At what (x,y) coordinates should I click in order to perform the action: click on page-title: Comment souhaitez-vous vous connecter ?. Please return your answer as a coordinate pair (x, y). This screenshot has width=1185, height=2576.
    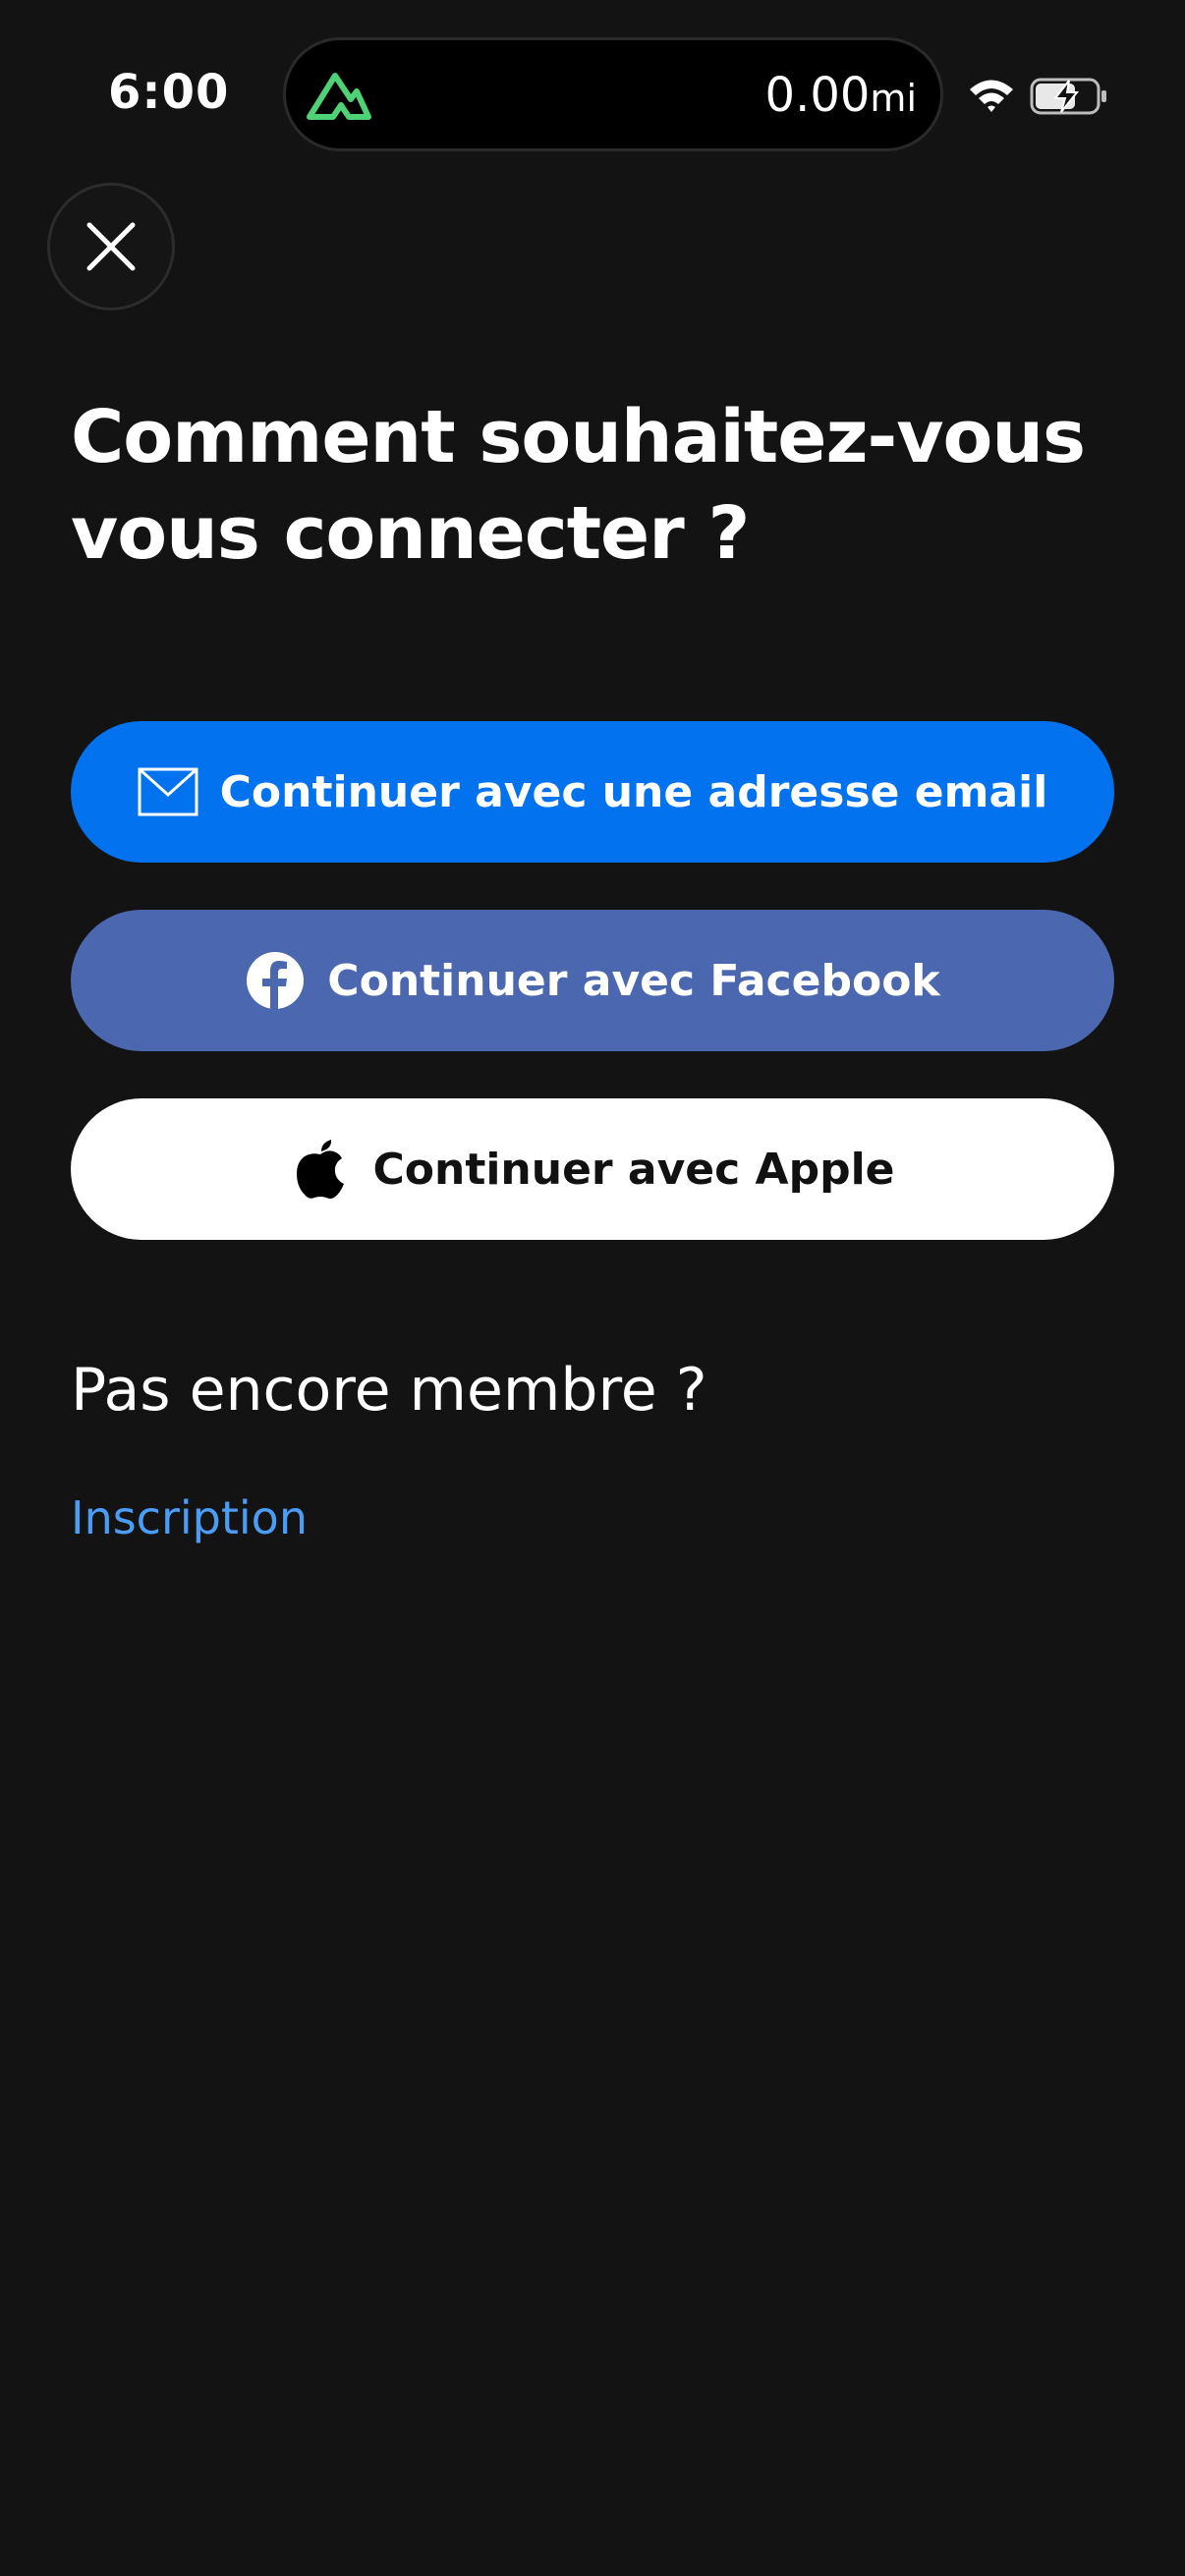
    Looking at the image, I should click on (579, 485).